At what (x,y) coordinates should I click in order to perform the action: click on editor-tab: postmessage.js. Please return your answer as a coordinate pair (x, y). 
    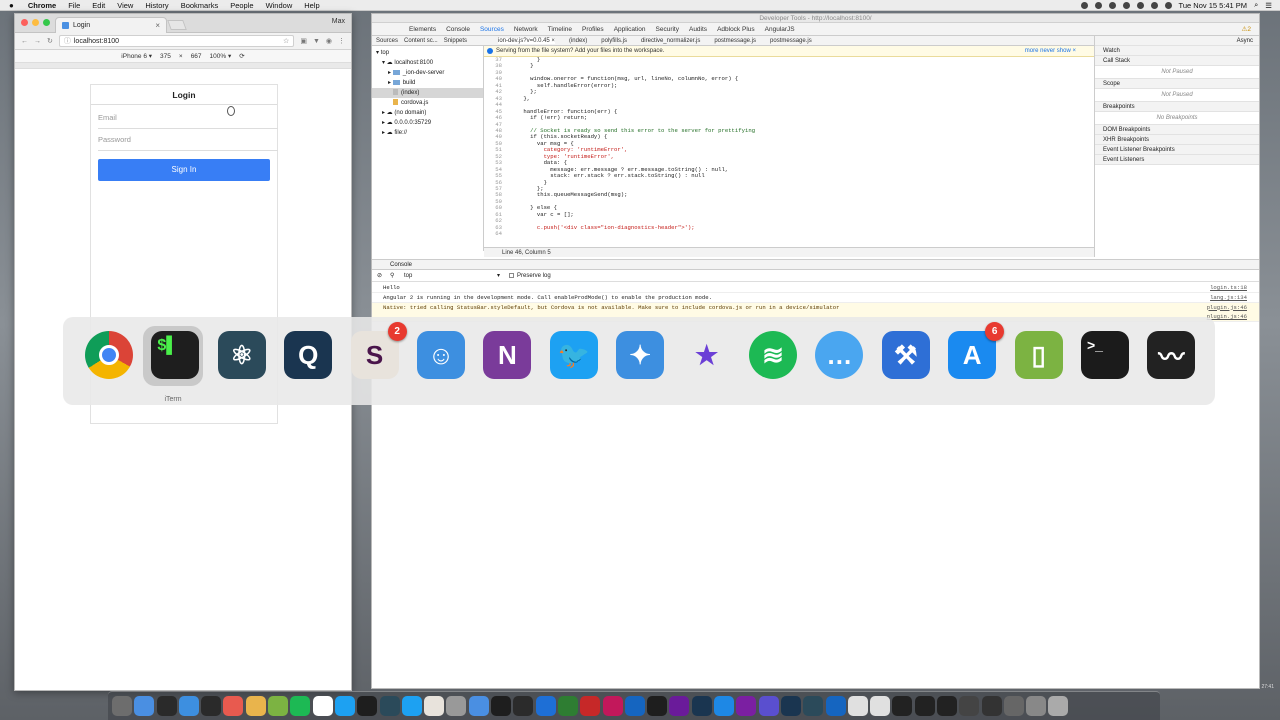
    Looking at the image, I should click on (791, 41).